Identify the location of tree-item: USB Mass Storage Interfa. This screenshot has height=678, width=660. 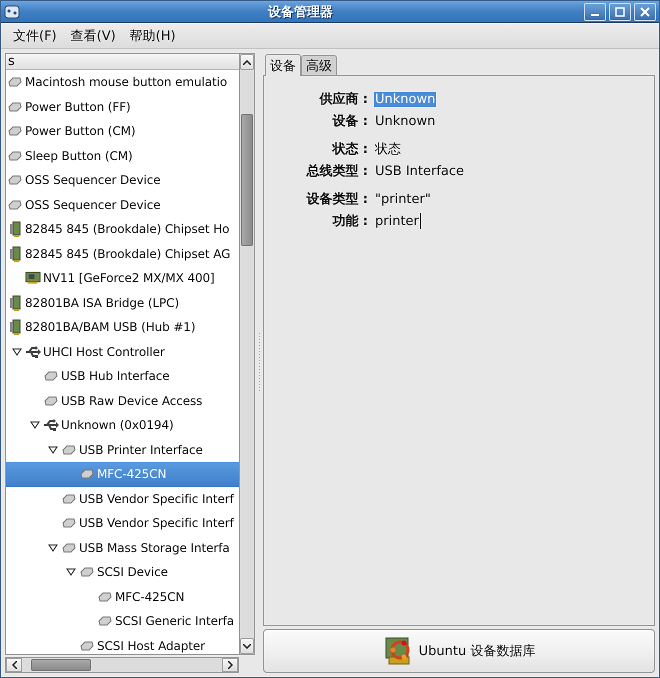
(122, 548).